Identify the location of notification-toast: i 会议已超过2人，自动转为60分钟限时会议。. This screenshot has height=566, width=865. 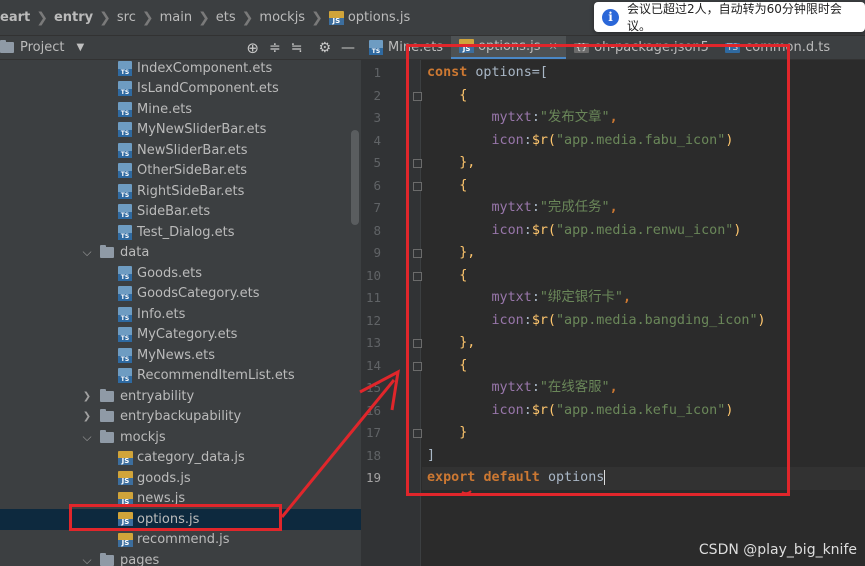
(729, 17).